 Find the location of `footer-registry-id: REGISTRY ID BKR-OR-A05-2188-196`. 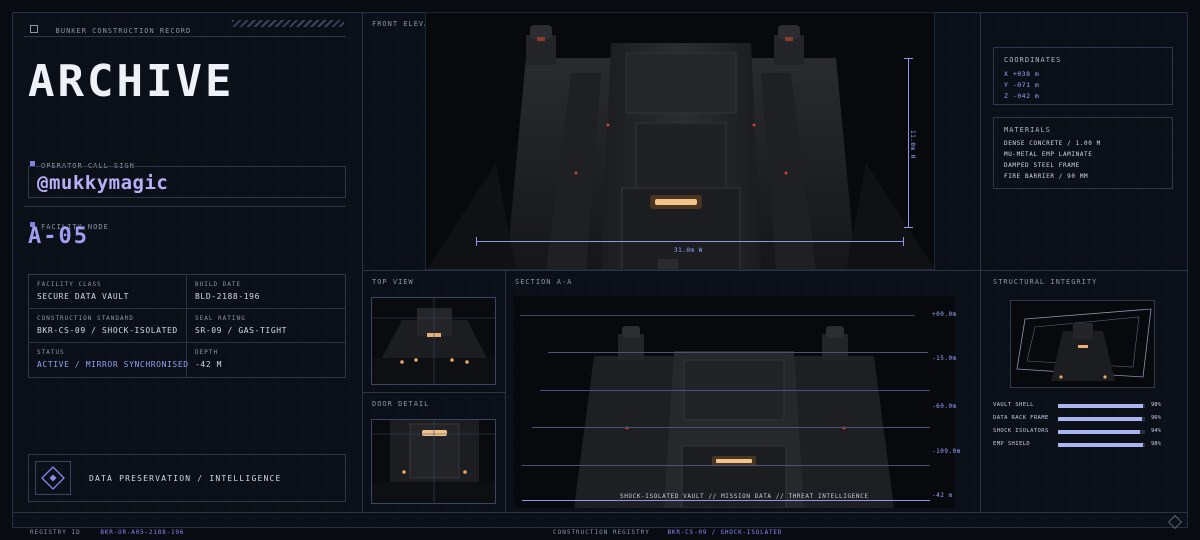

footer-registry-id: REGISTRY ID BKR-OR-A05-2188-196 is located at coordinates (107, 528).